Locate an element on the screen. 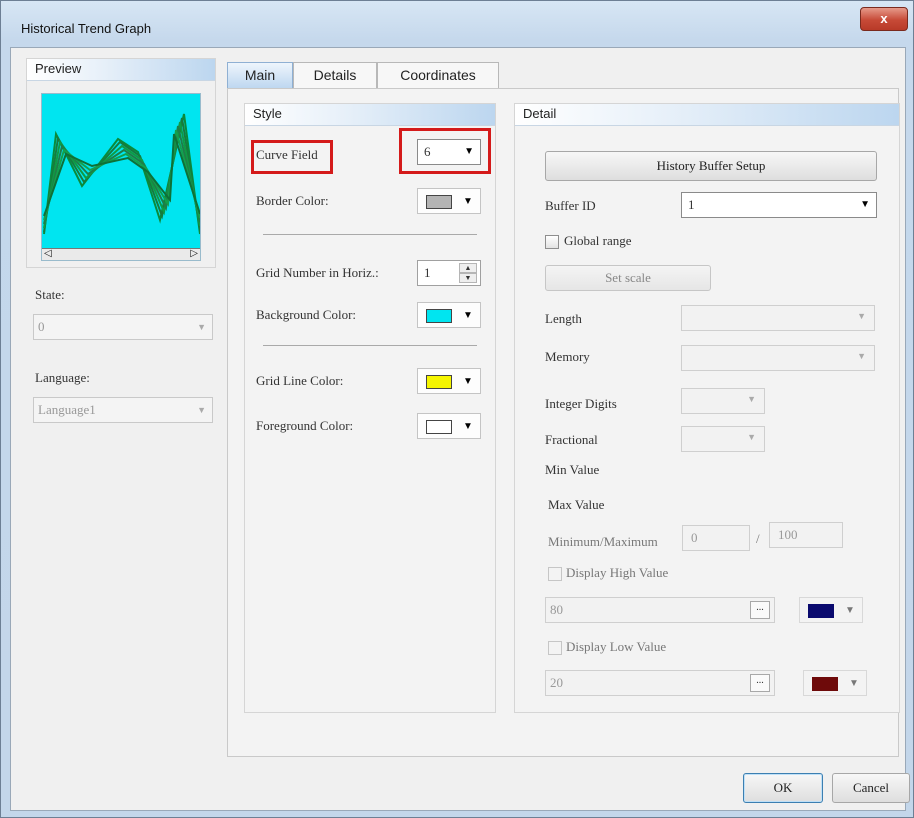 The width and height of the screenshot is (914, 818). min-value-label: Min Value is located at coordinates (572, 469).